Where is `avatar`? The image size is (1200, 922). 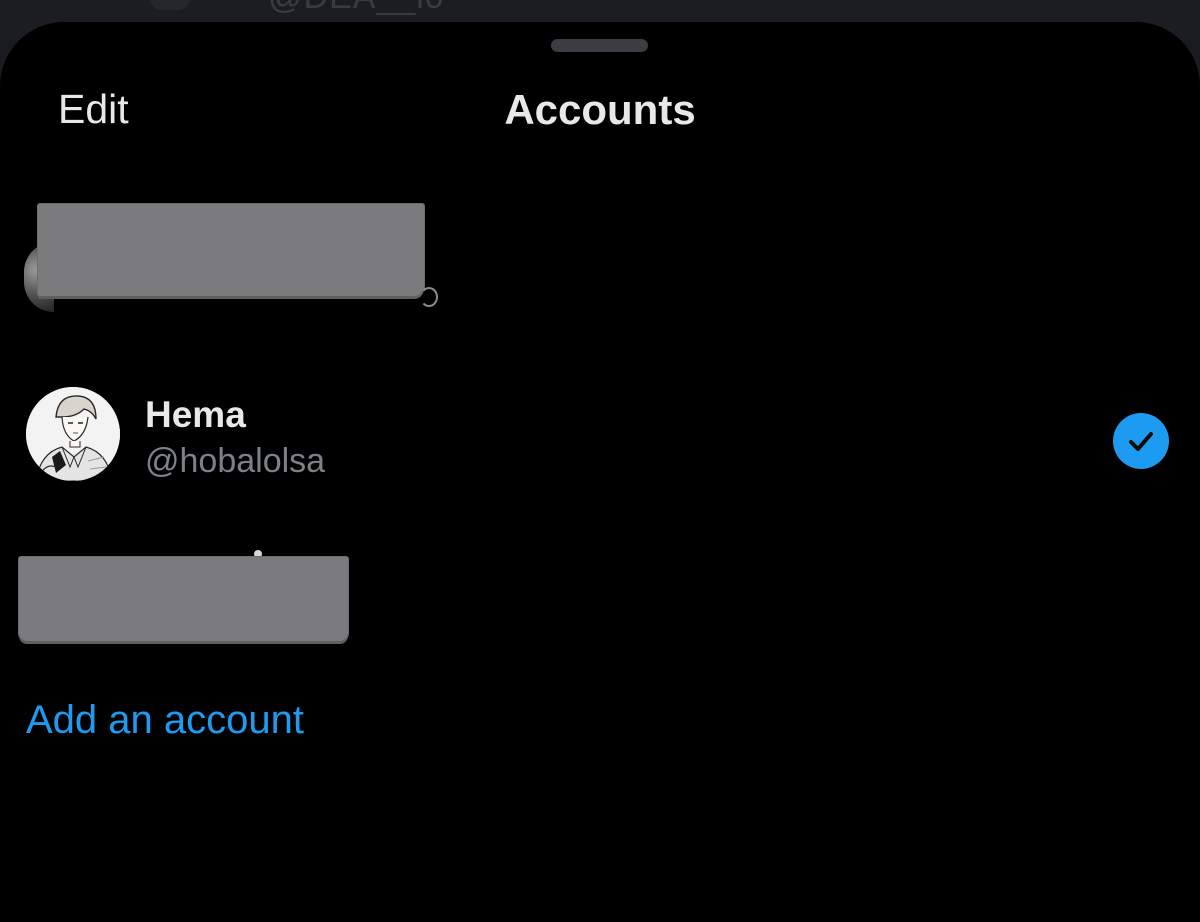 avatar is located at coordinates (73, 434).